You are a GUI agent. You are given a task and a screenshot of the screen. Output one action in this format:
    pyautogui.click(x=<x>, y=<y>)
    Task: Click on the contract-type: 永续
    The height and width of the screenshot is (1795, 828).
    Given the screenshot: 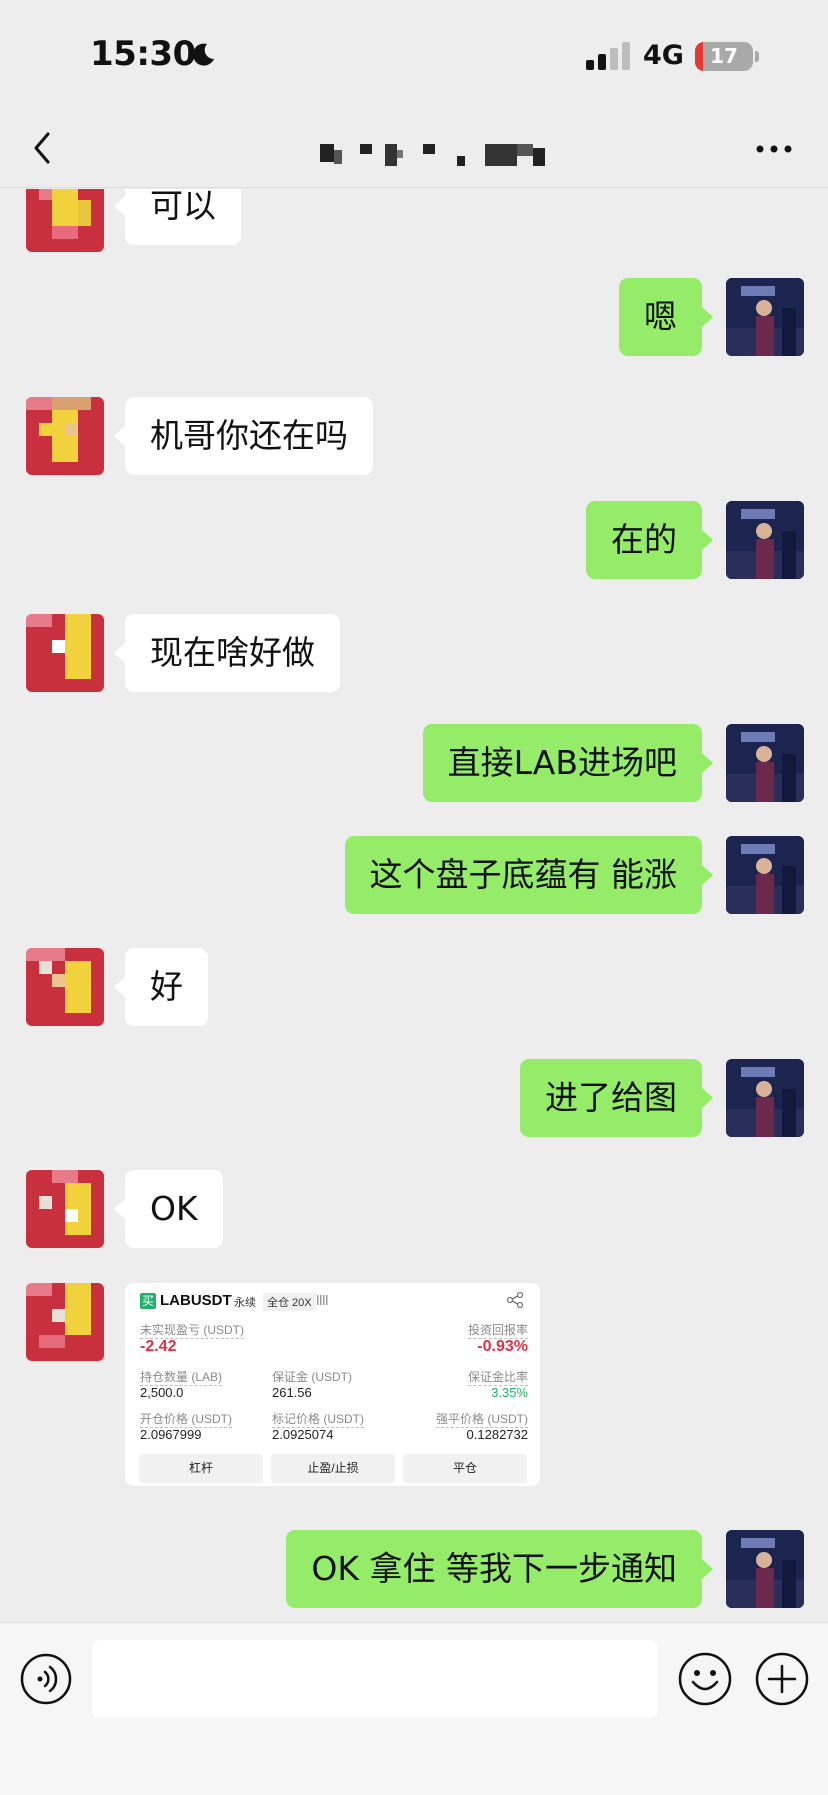 What is the action you would take?
    pyautogui.click(x=245, y=1303)
    